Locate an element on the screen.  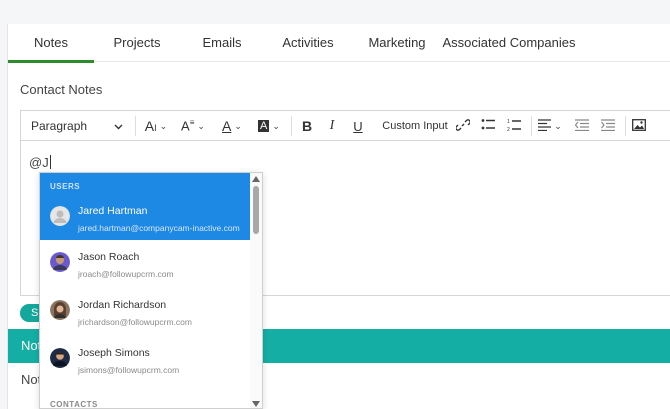
bullet-list-button is located at coordinates (488, 126).